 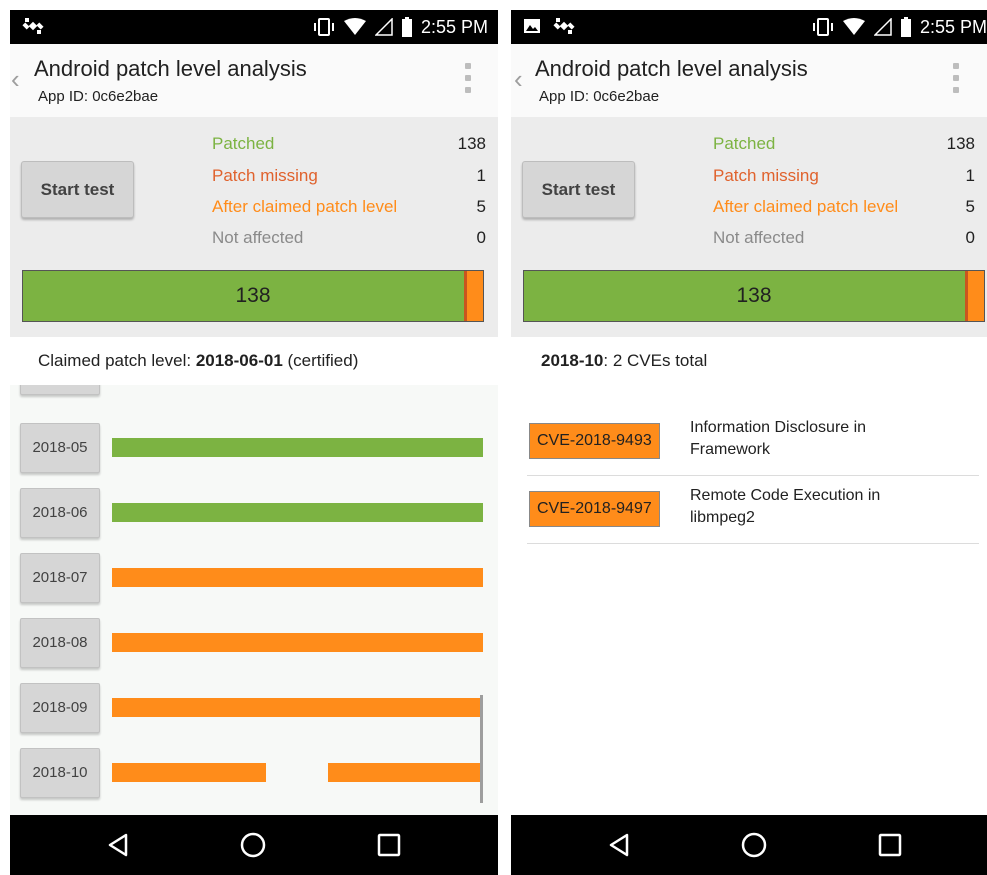 What do you see at coordinates (970, 175) in the screenshot?
I see `stat-value-missing: 1` at bounding box center [970, 175].